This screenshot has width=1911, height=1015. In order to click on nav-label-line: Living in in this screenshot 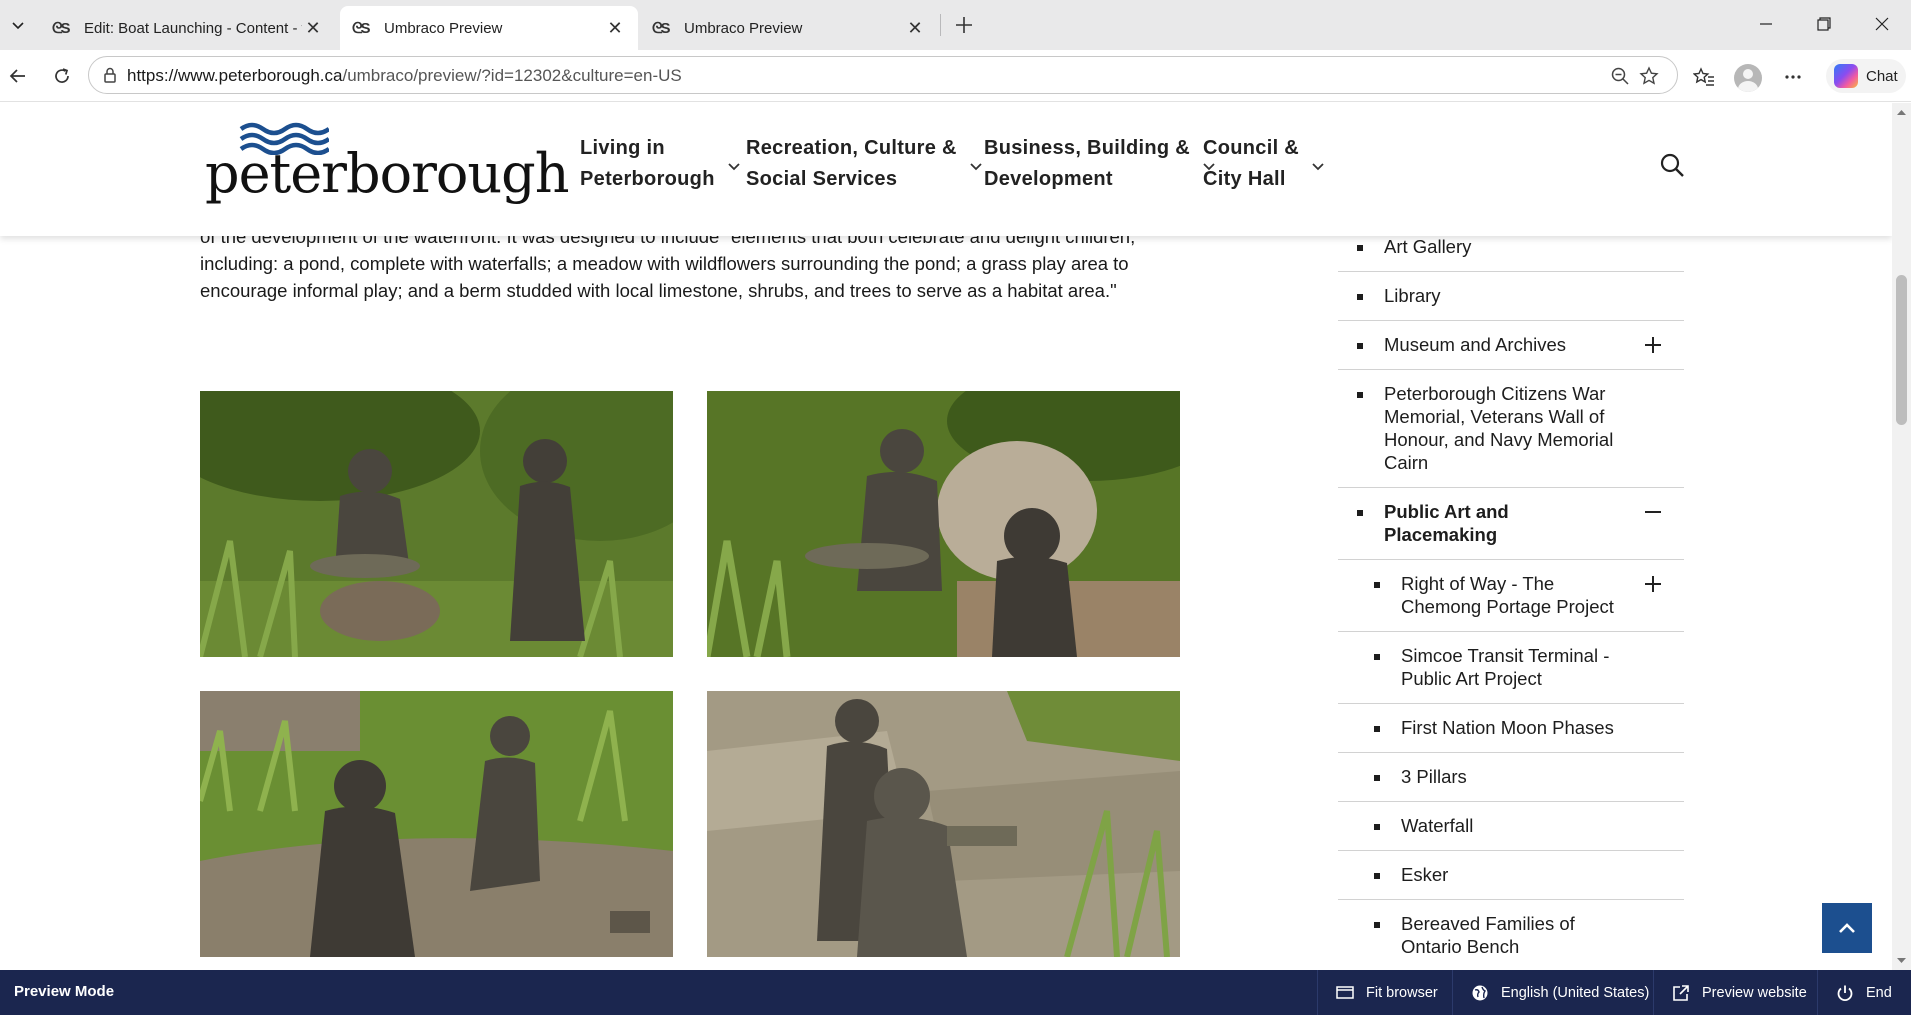, I will do `click(622, 148)`.